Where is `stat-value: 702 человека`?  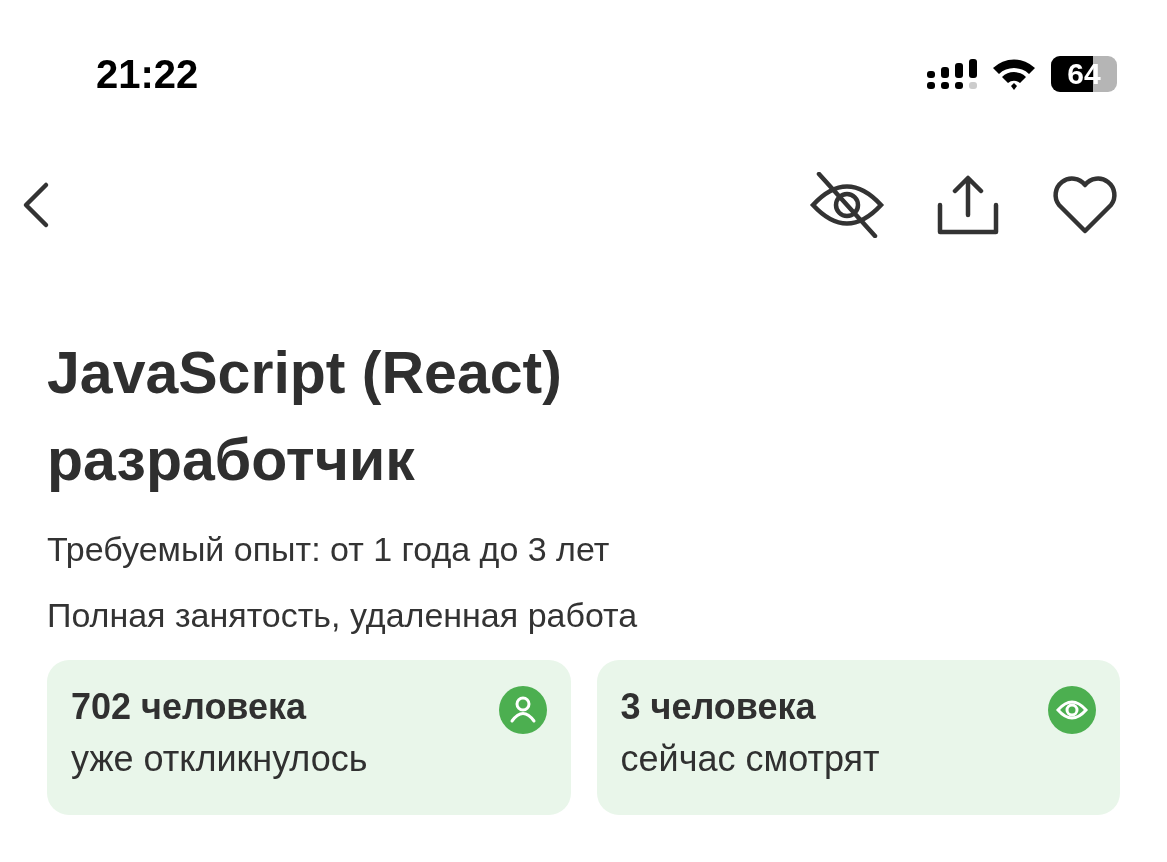 stat-value: 702 человека is located at coordinates (189, 707).